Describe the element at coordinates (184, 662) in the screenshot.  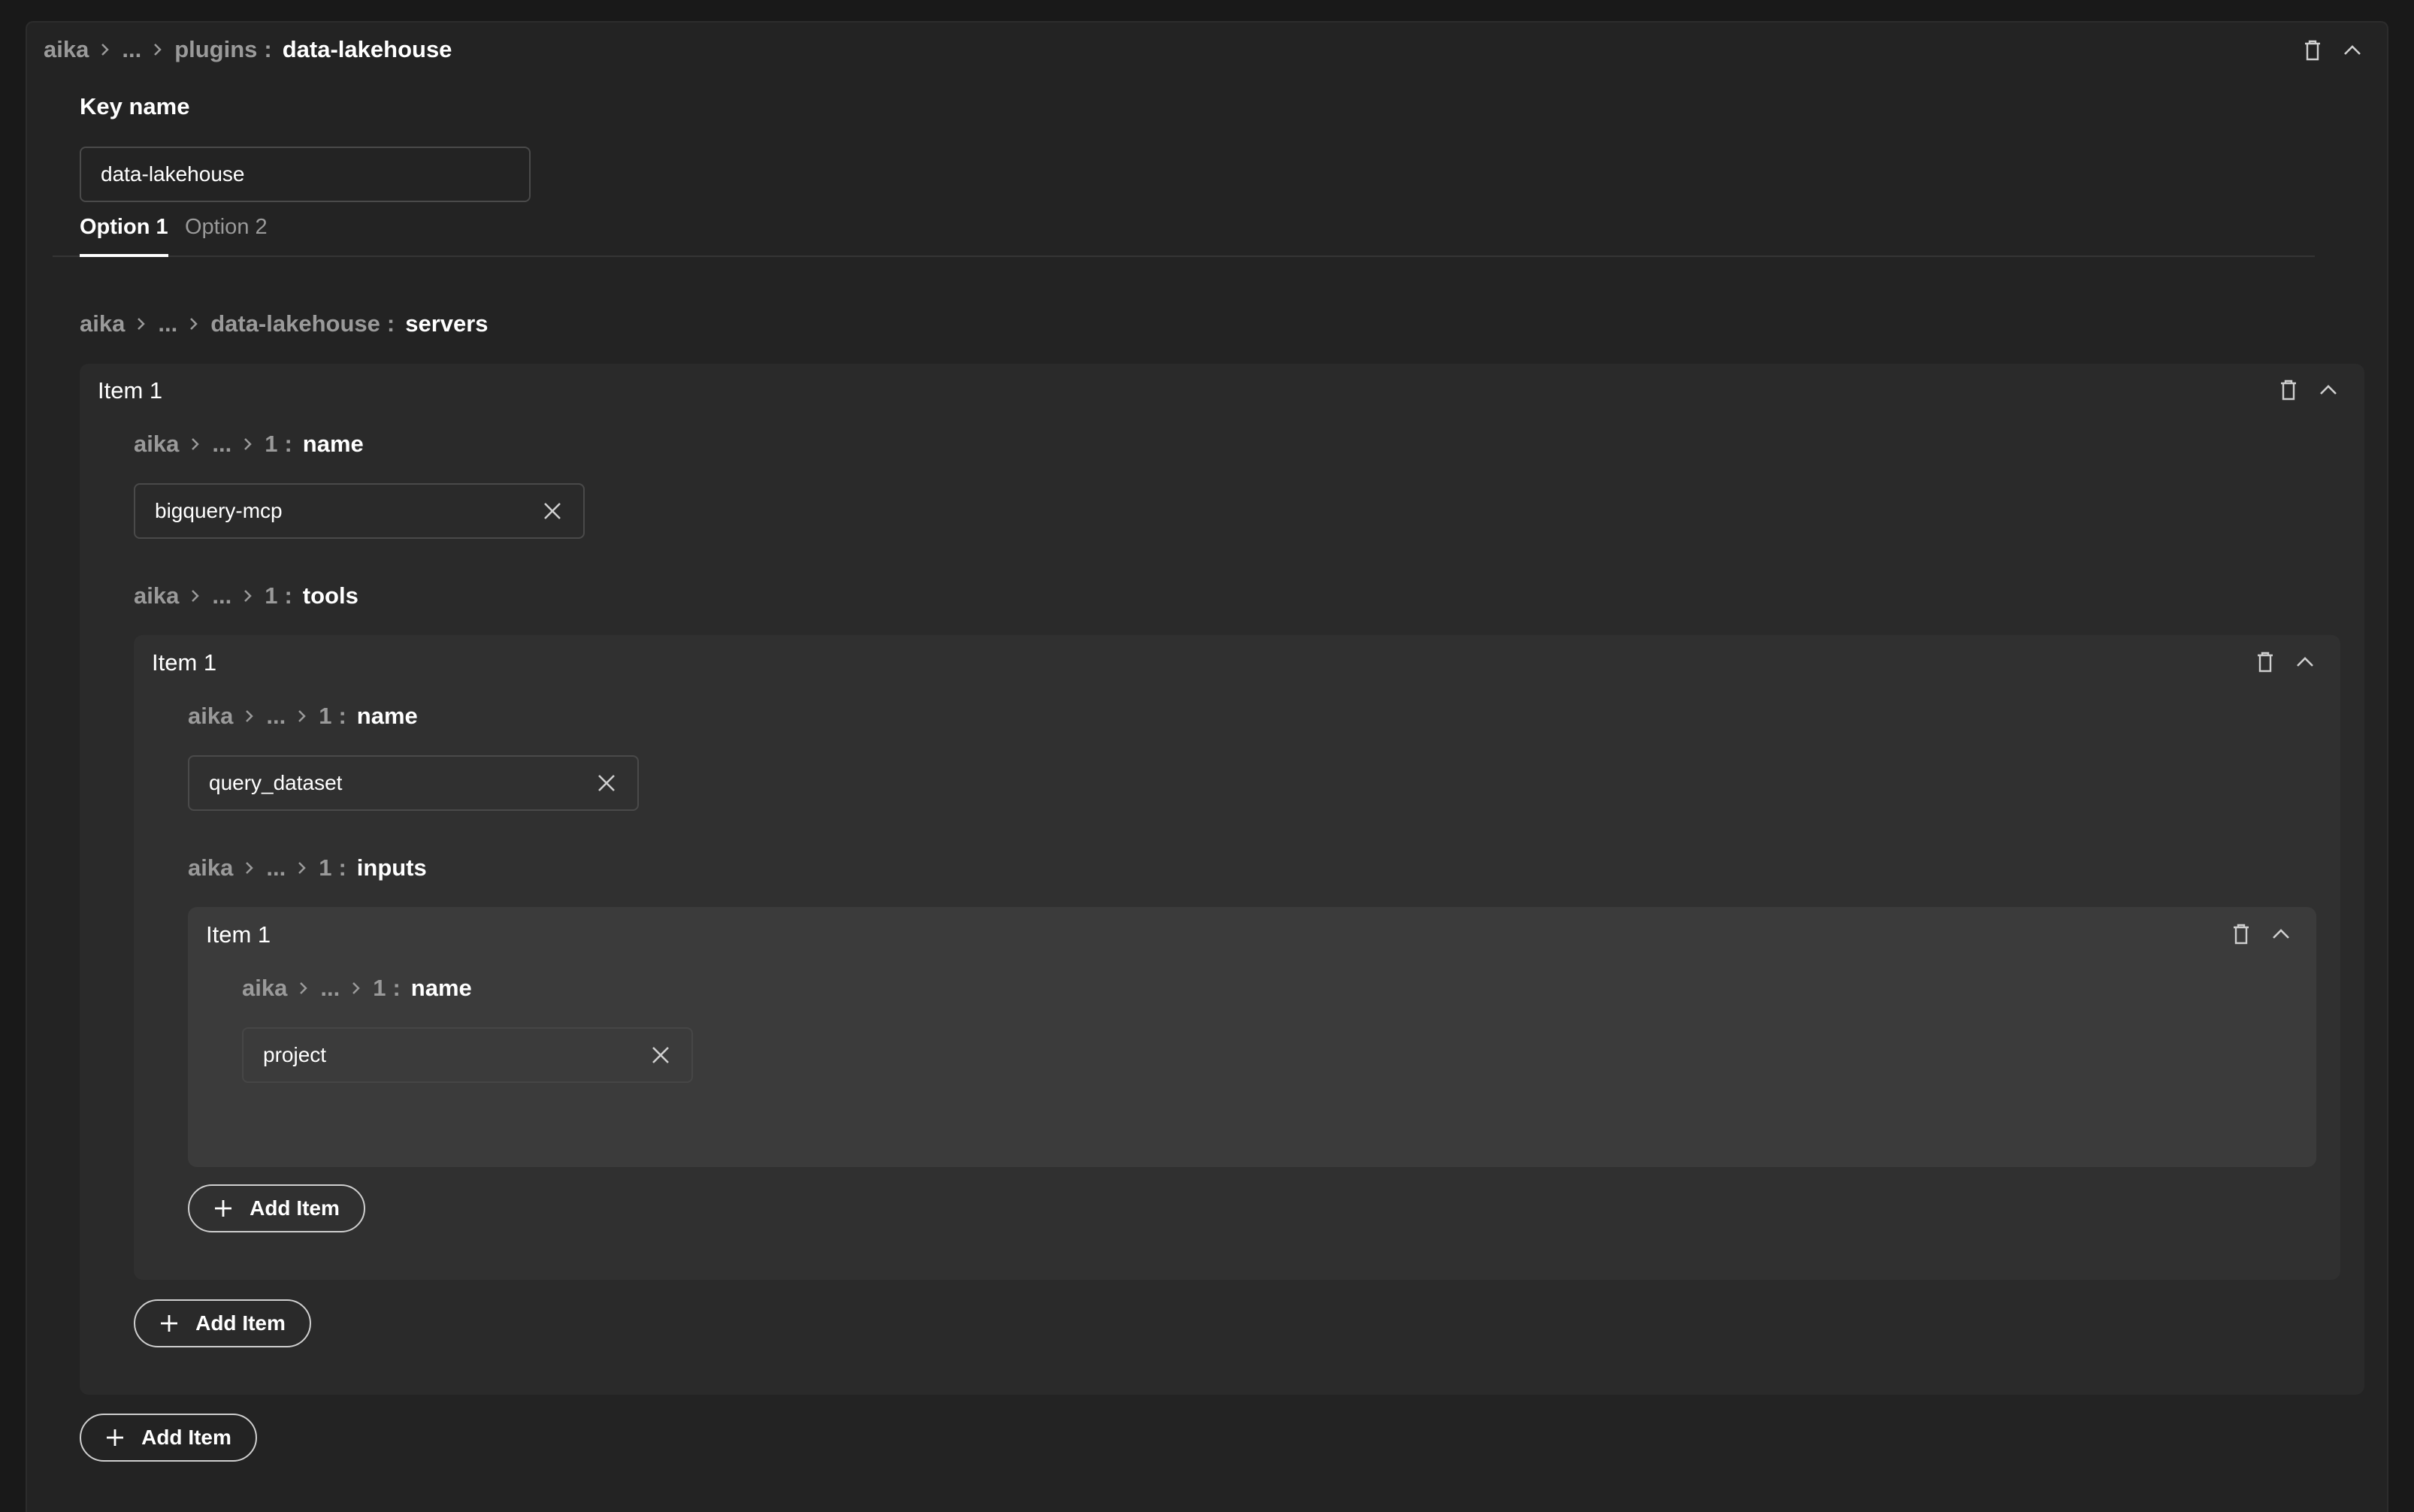
I see `tool-item-title: Item 1` at that location.